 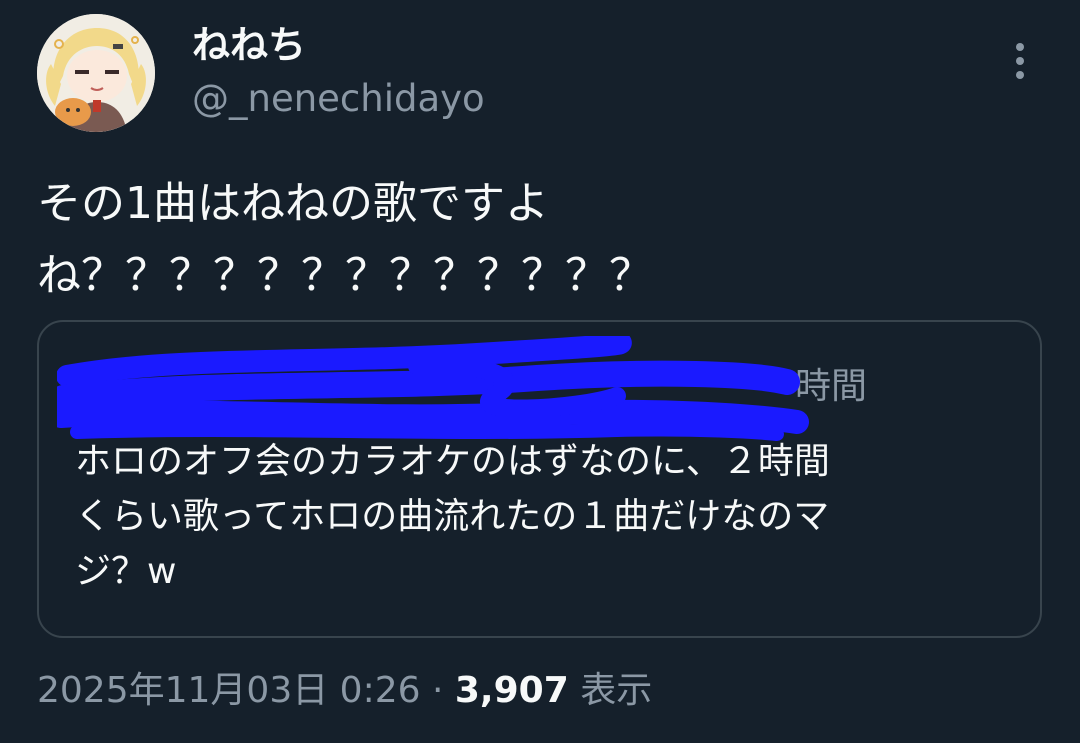 I want to click on avatar, so click(x=96, y=73).